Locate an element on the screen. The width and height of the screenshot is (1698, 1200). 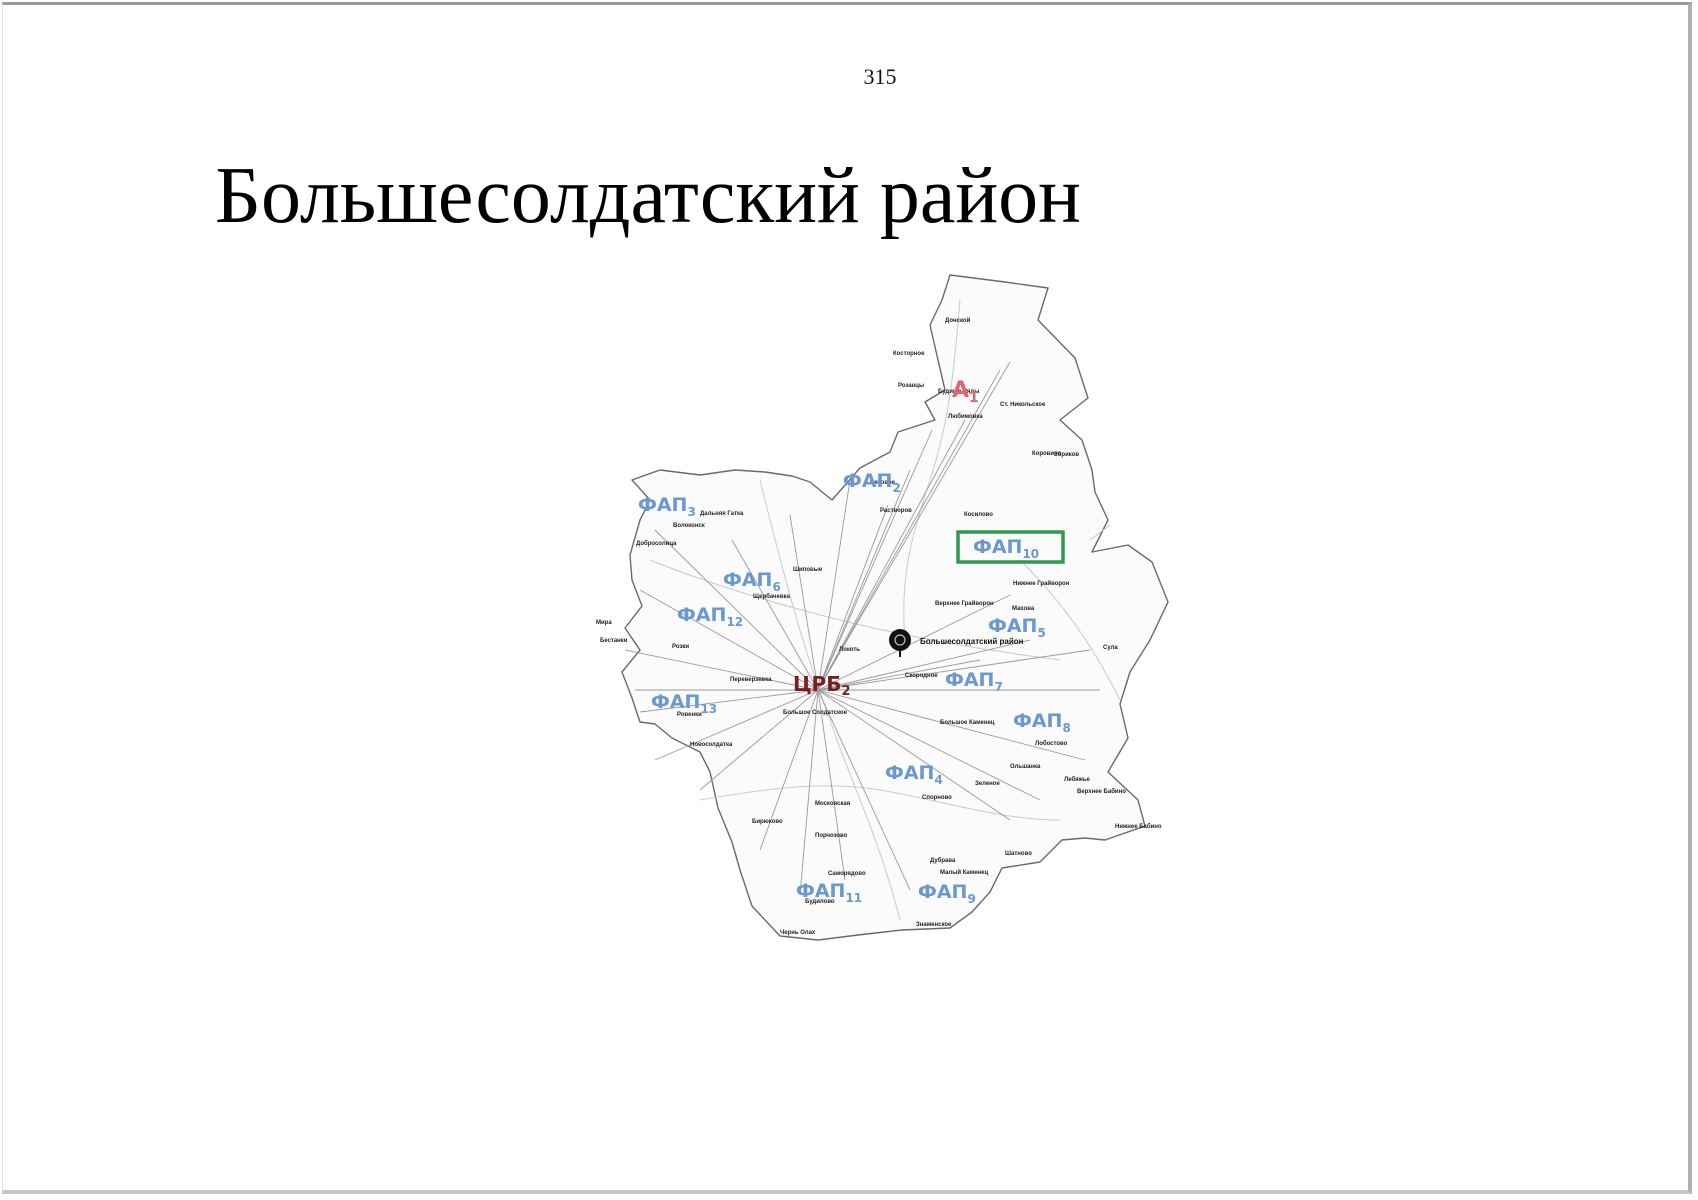
village-label: Растворов is located at coordinates (896, 511).